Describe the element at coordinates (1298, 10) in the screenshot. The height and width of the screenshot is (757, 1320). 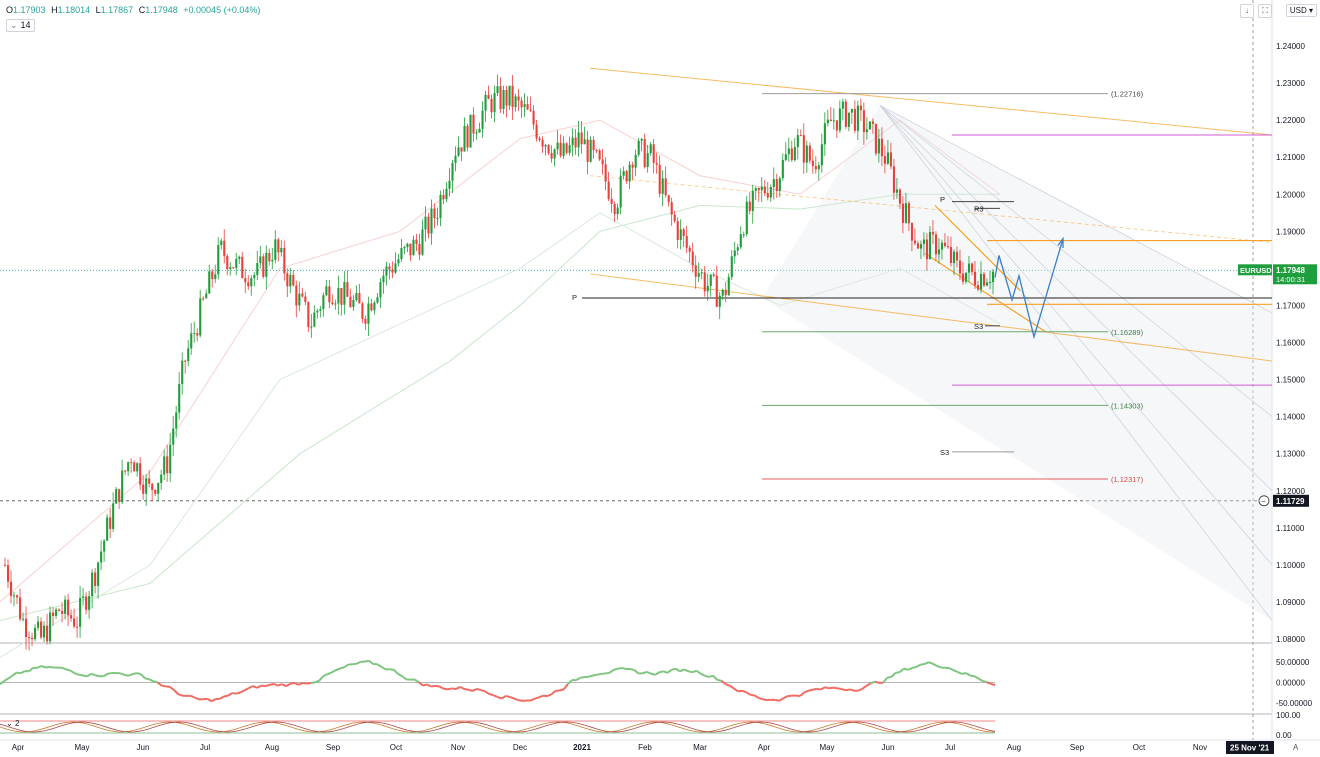
I see `currency-value: USD` at that location.